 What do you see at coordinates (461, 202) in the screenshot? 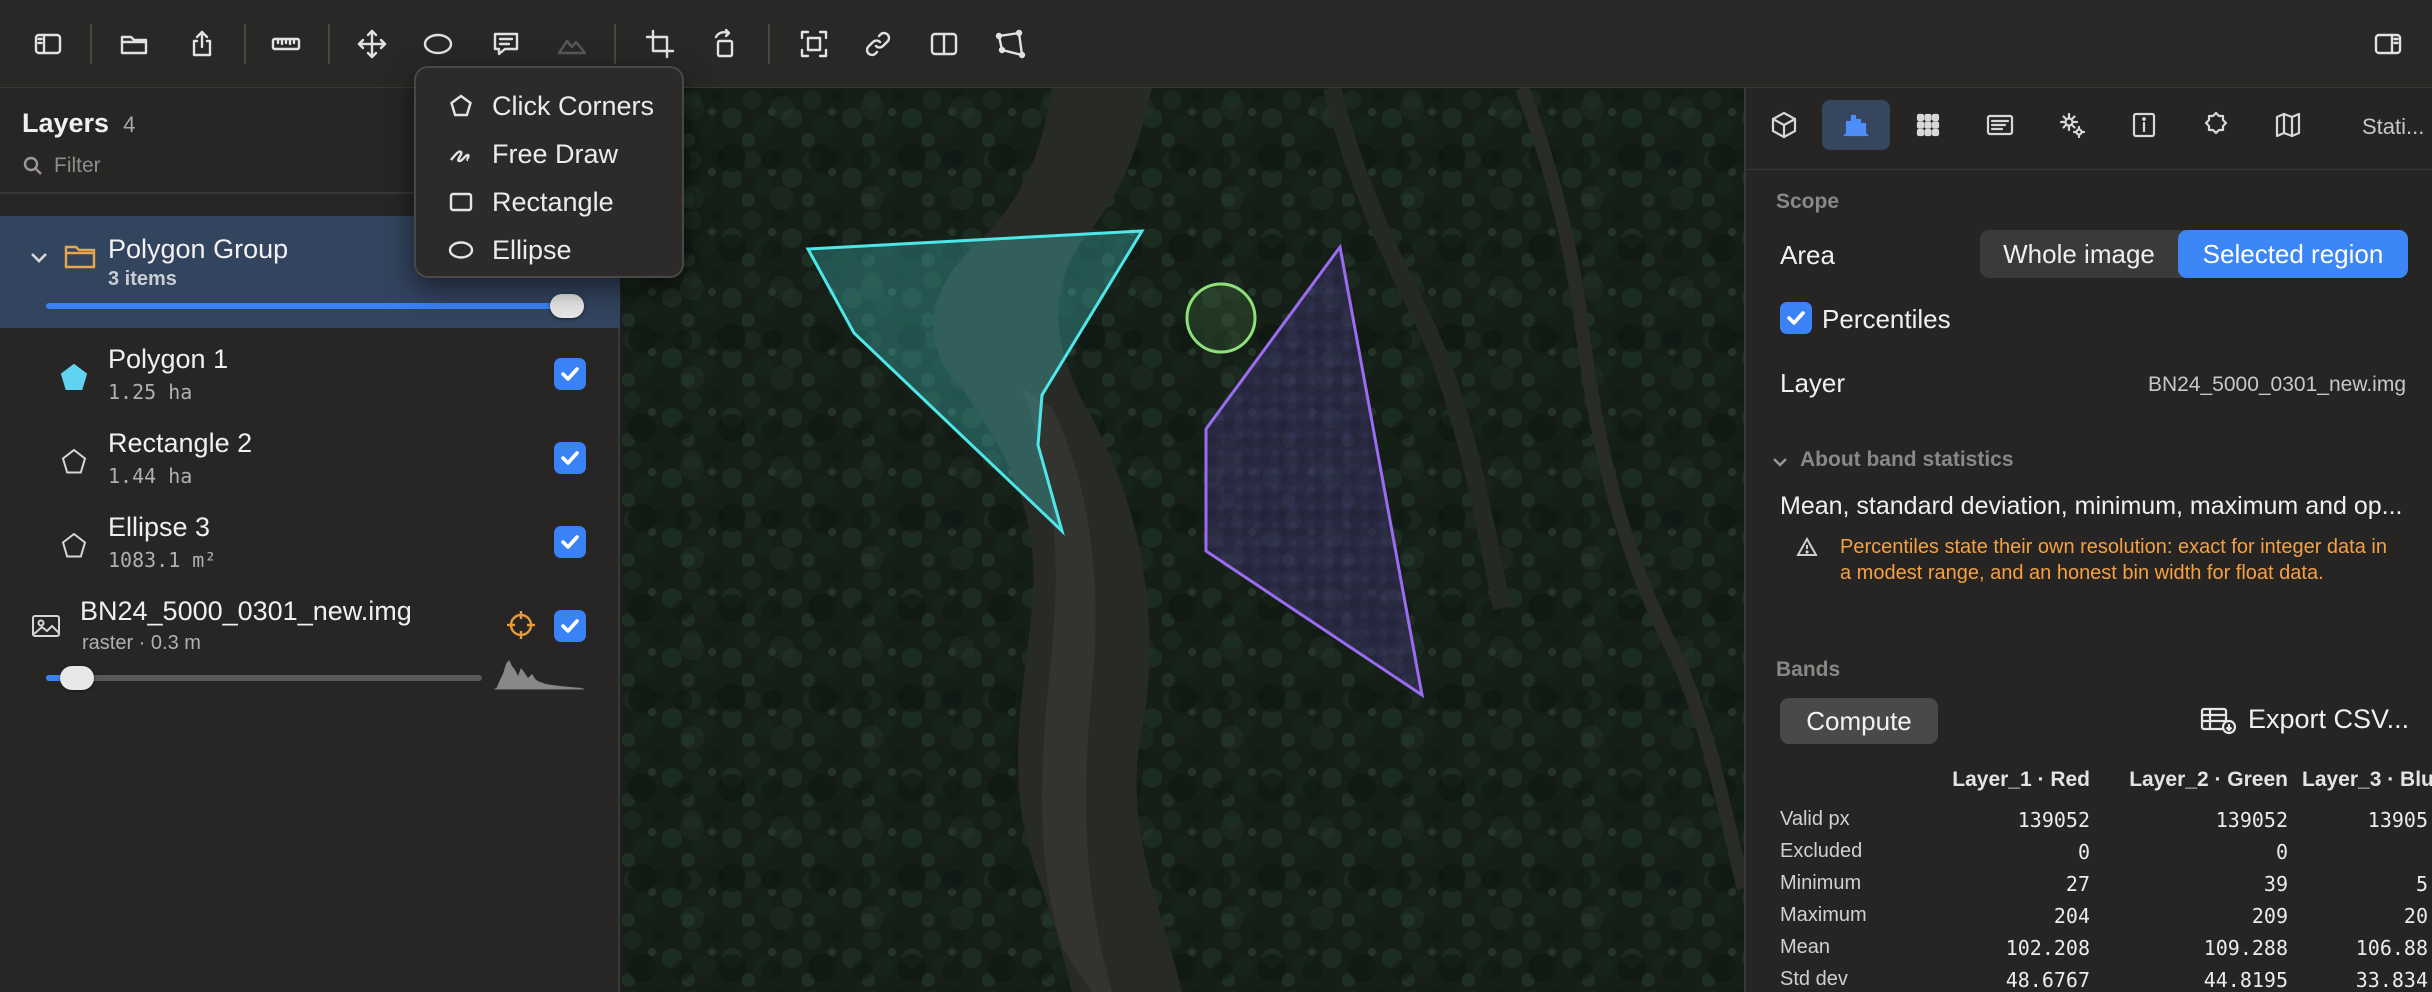
I see `rectangle-icon` at bounding box center [461, 202].